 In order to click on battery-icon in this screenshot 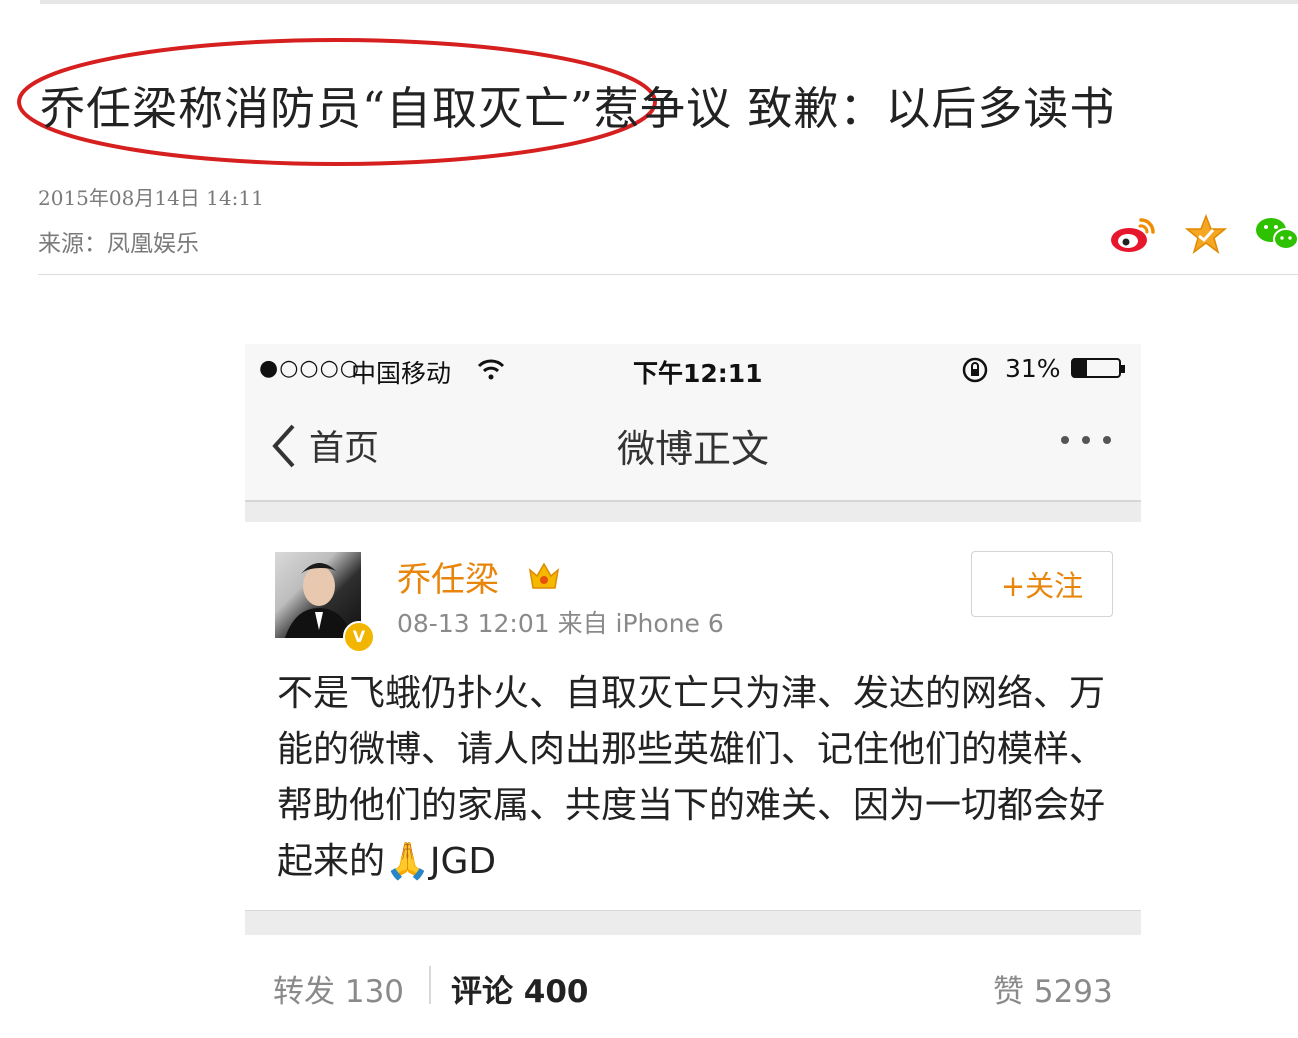, I will do `click(1098, 368)`.